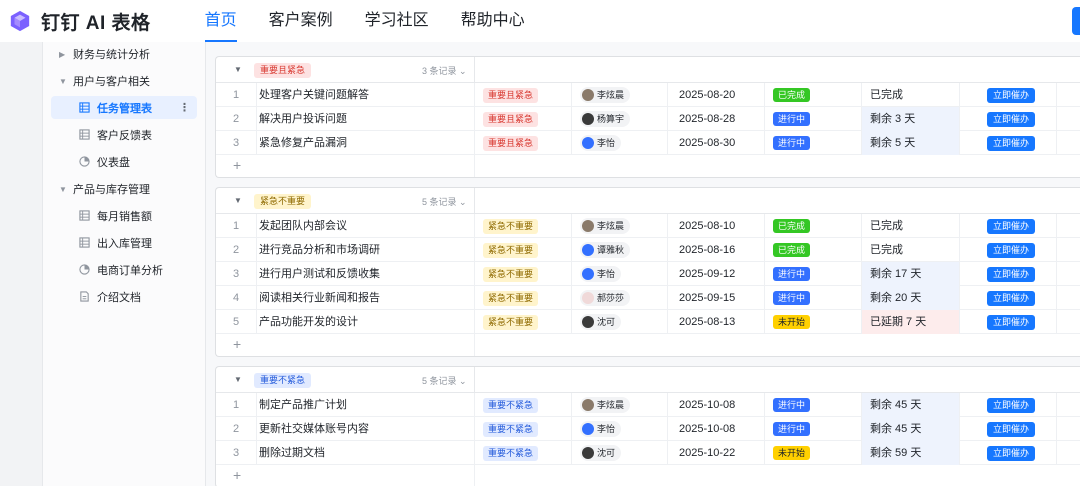 The width and height of the screenshot is (1080, 486). Describe the element at coordinates (124, 296) in the screenshot. I see `sidebar-item-intro-doc: 介绍文档` at that location.